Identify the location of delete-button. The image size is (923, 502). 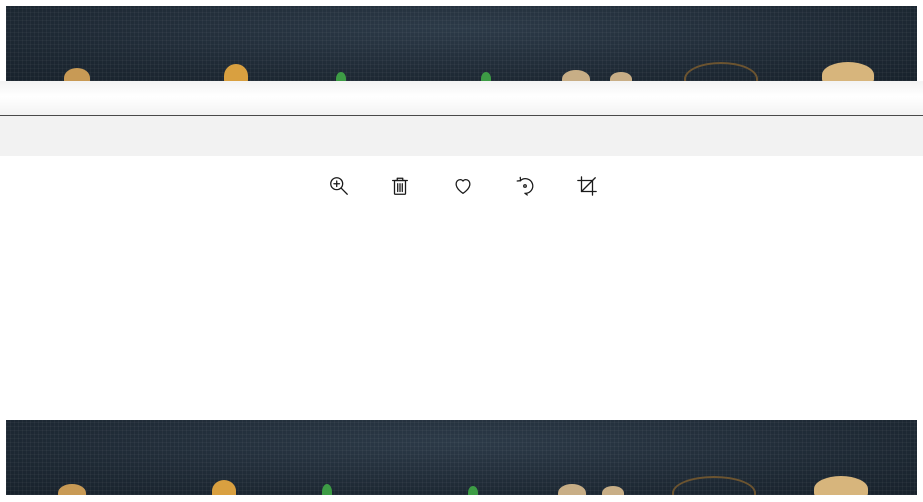
(400, 186).